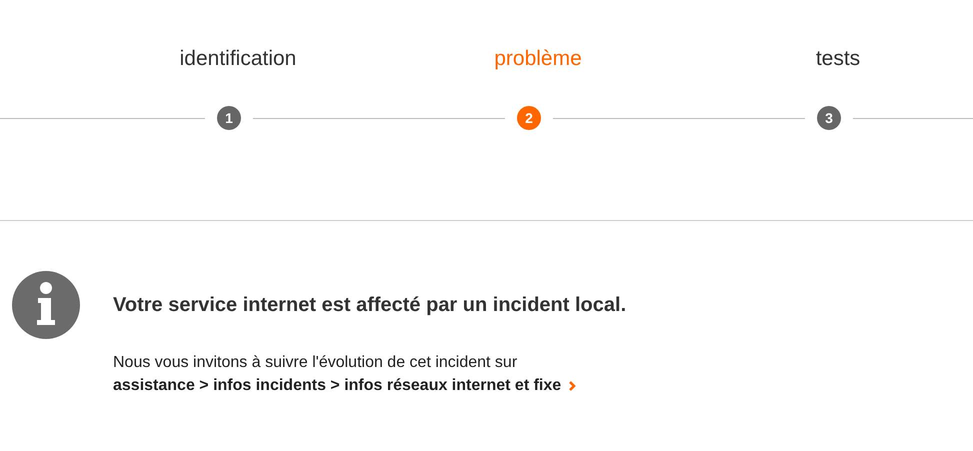 The height and width of the screenshot is (451, 973). What do you see at coordinates (538, 59) in the screenshot?
I see `step-label: problème` at bounding box center [538, 59].